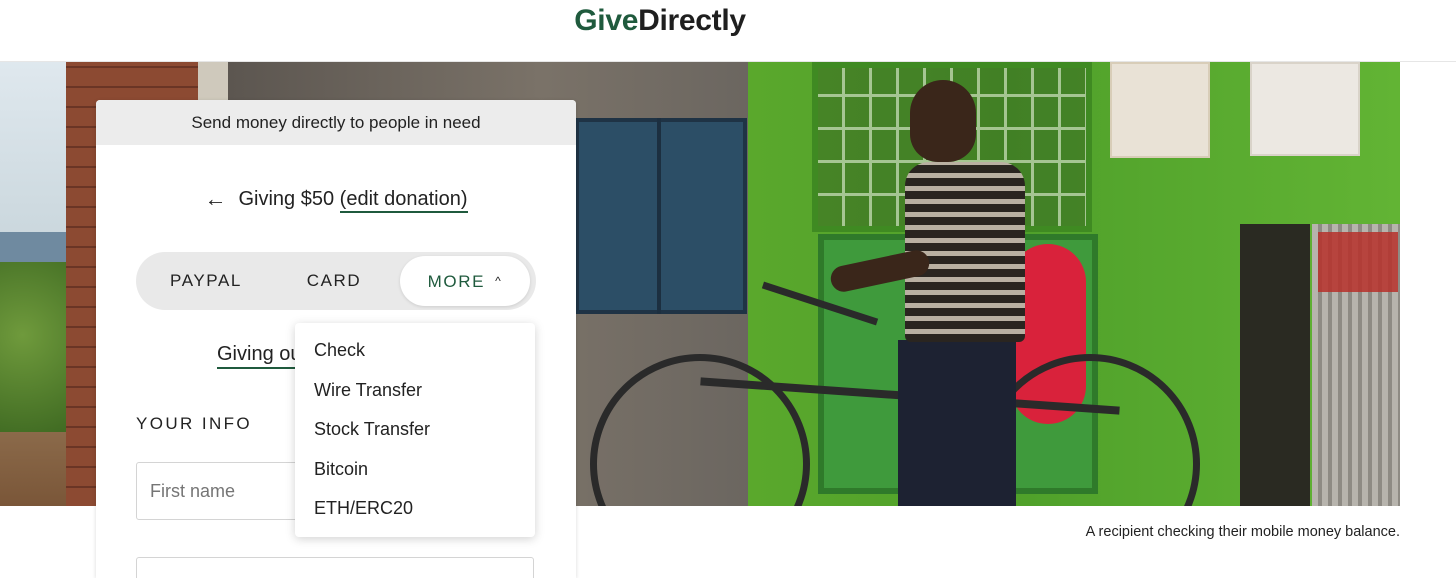 The image size is (1456, 578). What do you see at coordinates (258, 356) in the screenshot?
I see `giving-out-link: Giving out` at bounding box center [258, 356].